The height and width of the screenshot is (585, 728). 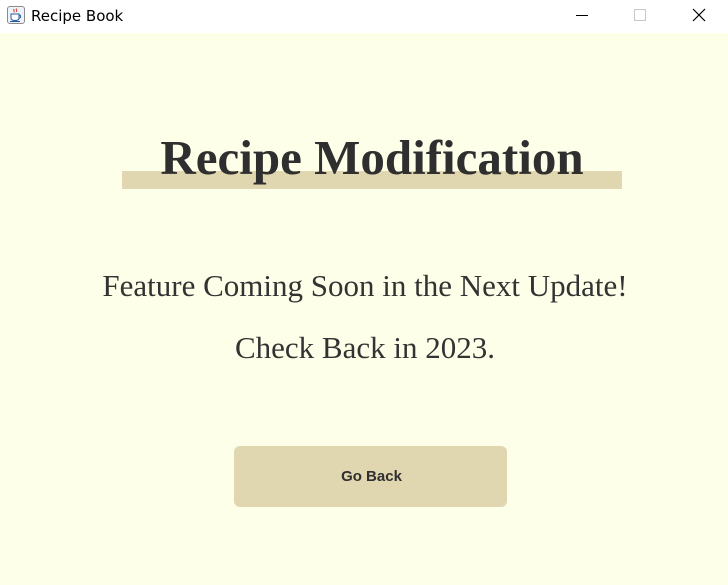 I want to click on close-button, so click(x=699, y=16).